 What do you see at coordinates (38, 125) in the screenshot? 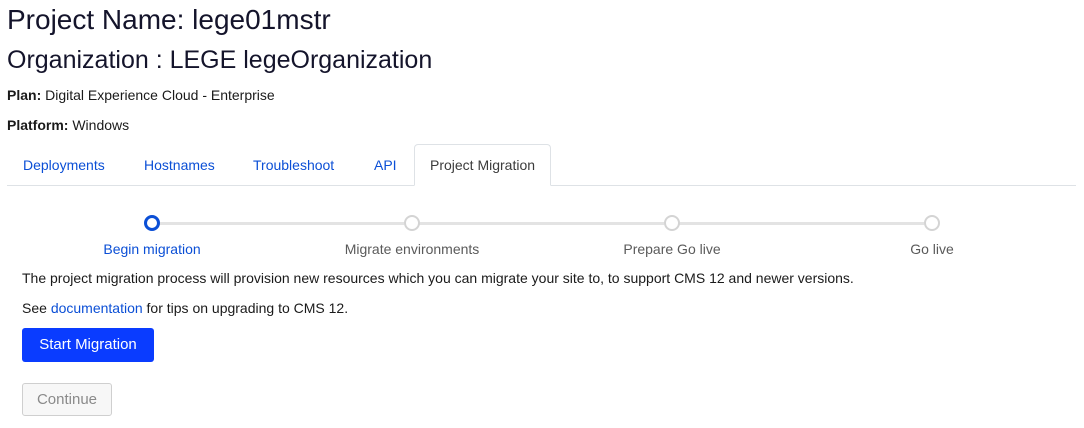
I see `platform-label: Platform:` at bounding box center [38, 125].